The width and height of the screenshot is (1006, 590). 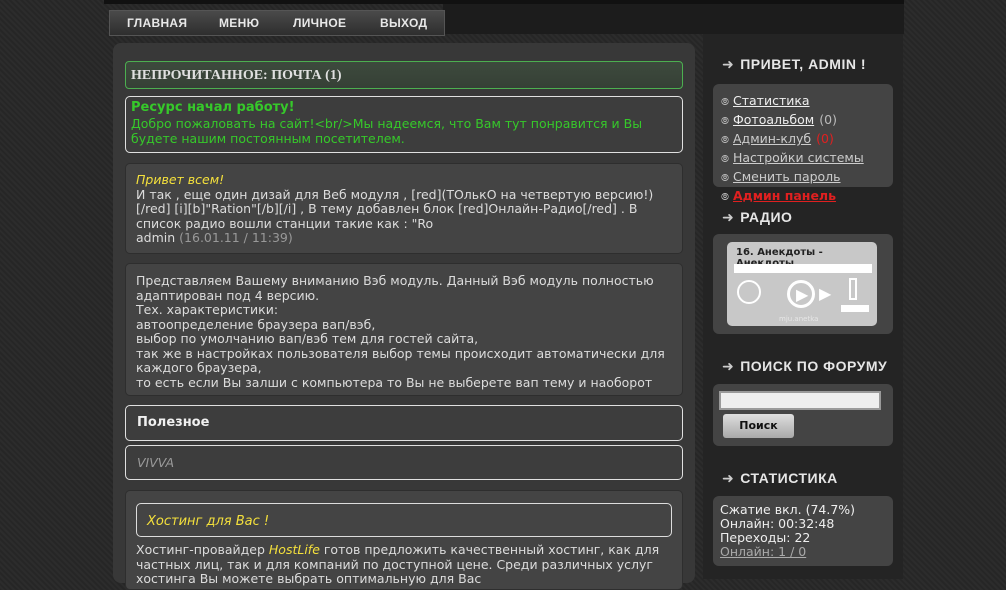 I want to click on link-label: Админ-клуб, so click(x=772, y=138).